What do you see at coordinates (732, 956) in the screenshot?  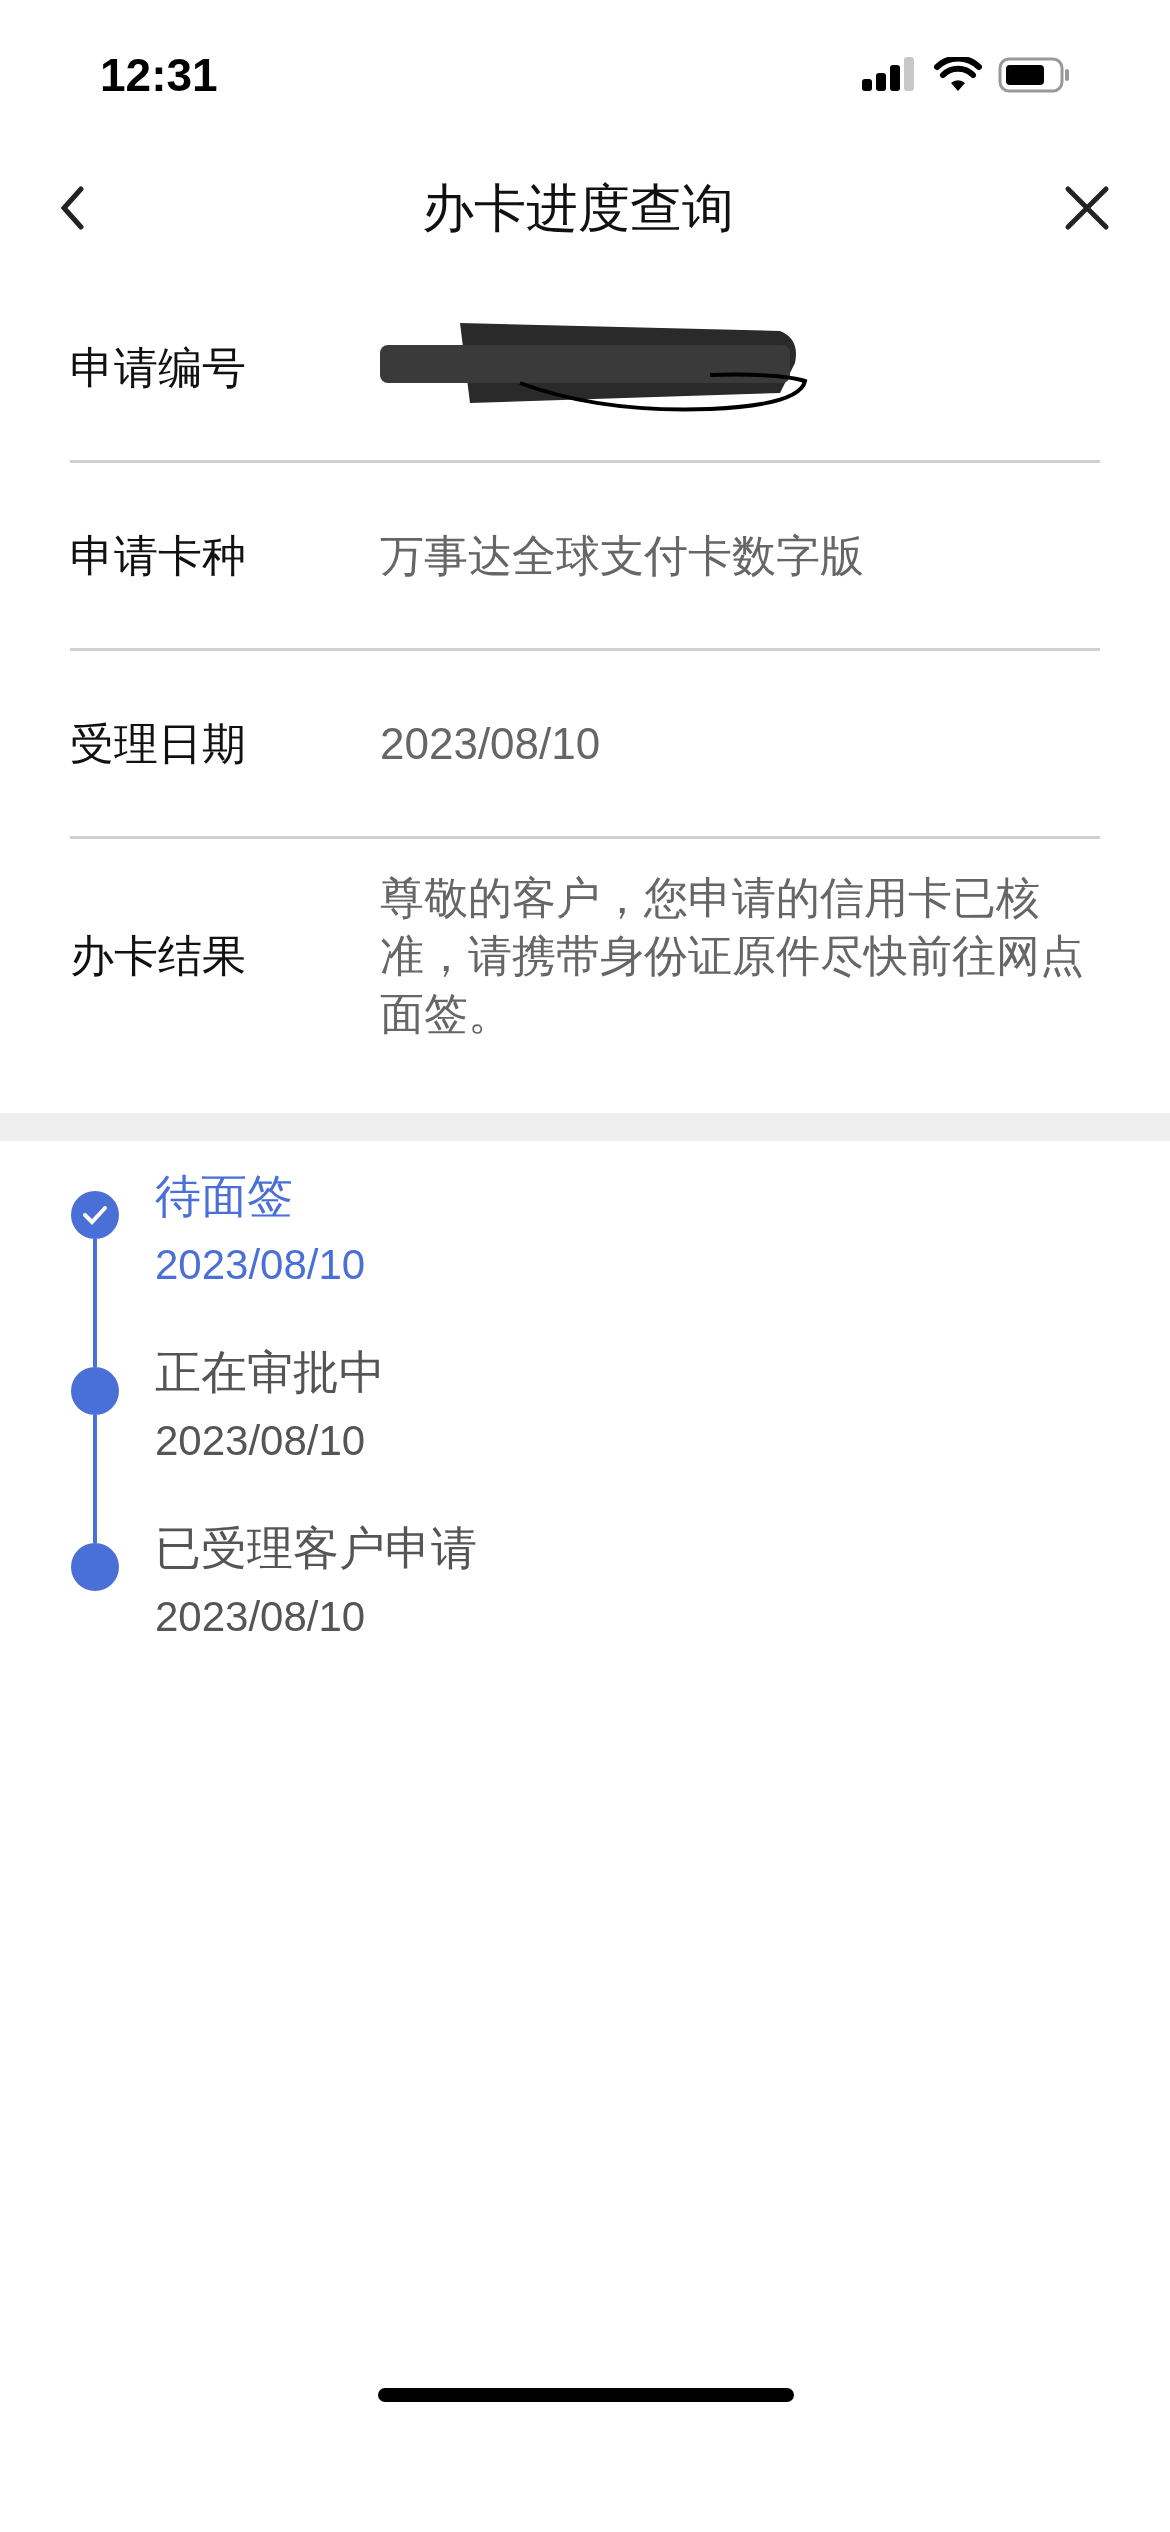 I see `field-value: 尊敬的客户，您申请的信用卡已核准，请携带身份证原件尽快前往网点面签。` at bounding box center [732, 956].